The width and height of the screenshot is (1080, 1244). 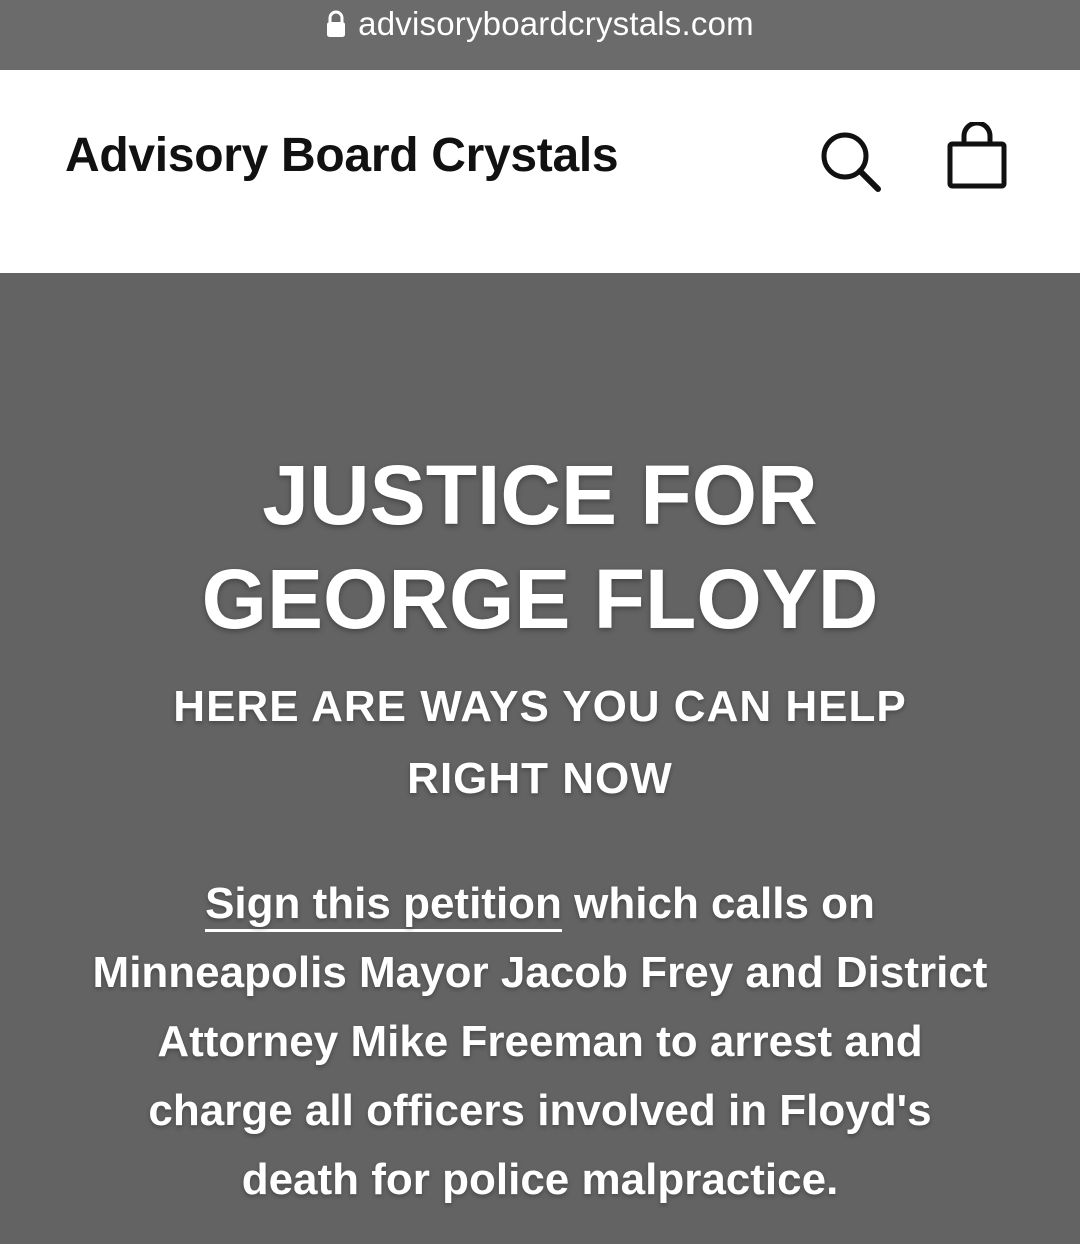 I want to click on browser-address-bar: advisoryboardcrystals.com, so click(x=540, y=35).